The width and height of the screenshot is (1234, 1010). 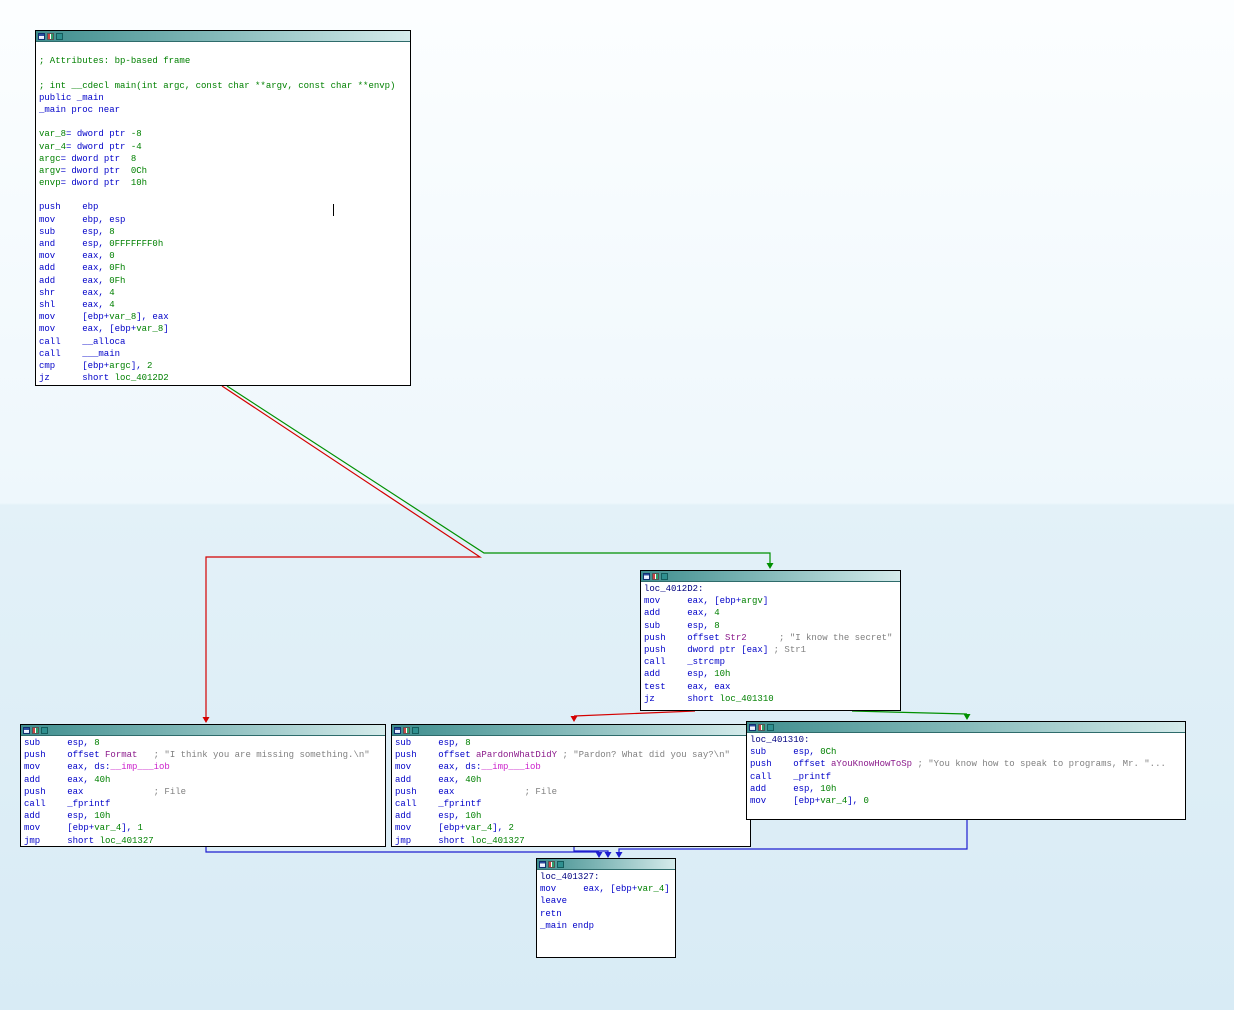 What do you see at coordinates (567, 925) in the screenshot?
I see `asm-token: _main endp` at bounding box center [567, 925].